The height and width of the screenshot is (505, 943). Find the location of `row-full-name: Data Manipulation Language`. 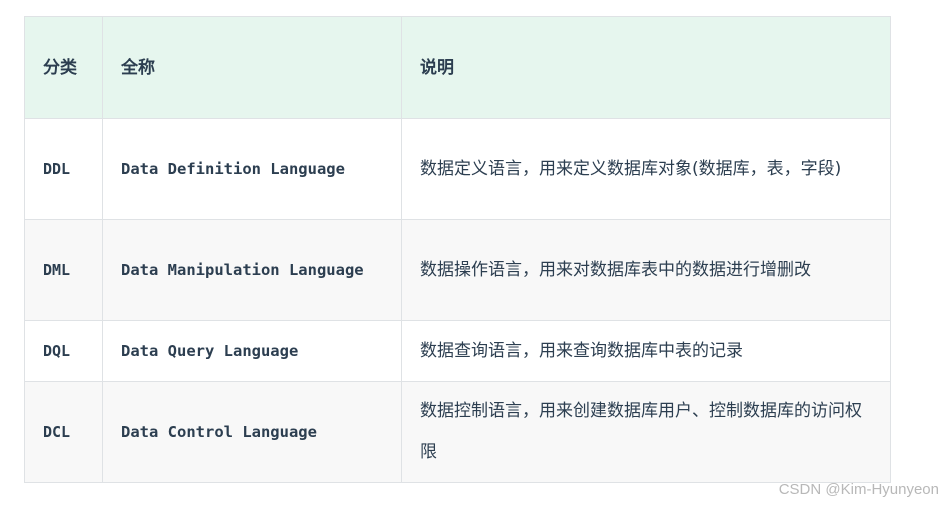

row-full-name: Data Manipulation Language is located at coordinates (252, 270).